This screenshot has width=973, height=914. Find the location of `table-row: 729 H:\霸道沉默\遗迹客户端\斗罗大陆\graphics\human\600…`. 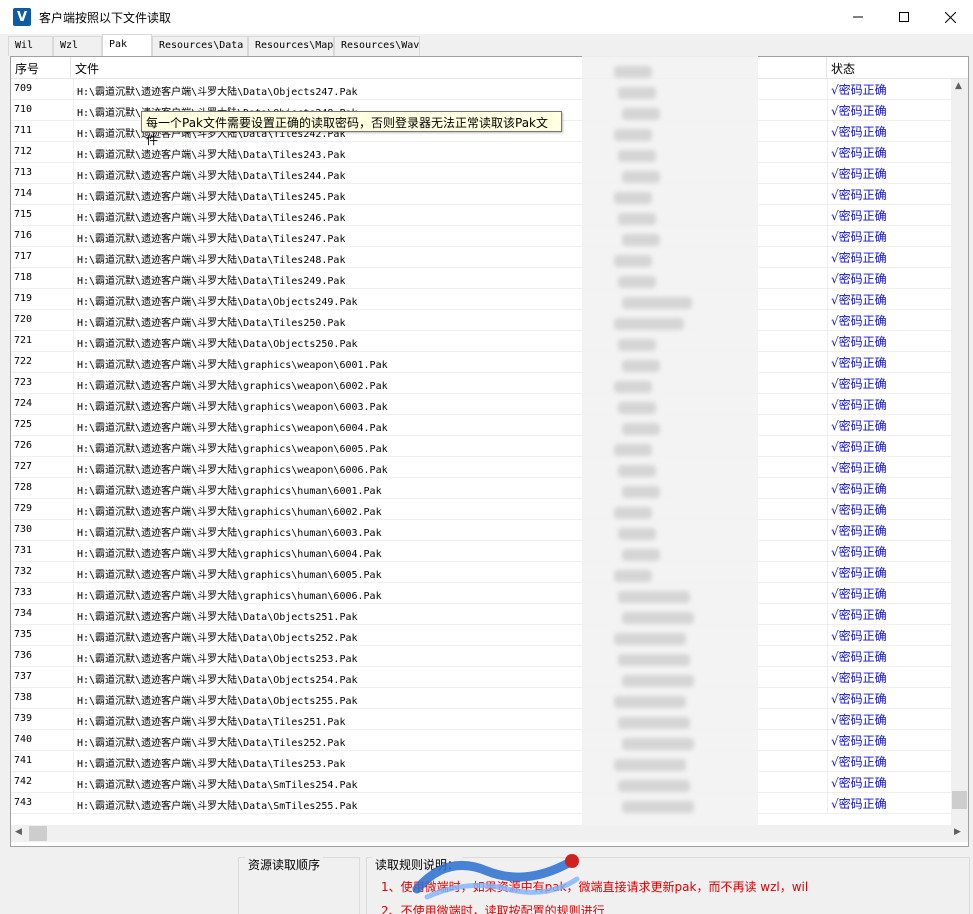

table-row: 729 H:\霸道沉默\遗迹客户端\斗罗大陆\graphics\human\600… is located at coordinates (481, 509).